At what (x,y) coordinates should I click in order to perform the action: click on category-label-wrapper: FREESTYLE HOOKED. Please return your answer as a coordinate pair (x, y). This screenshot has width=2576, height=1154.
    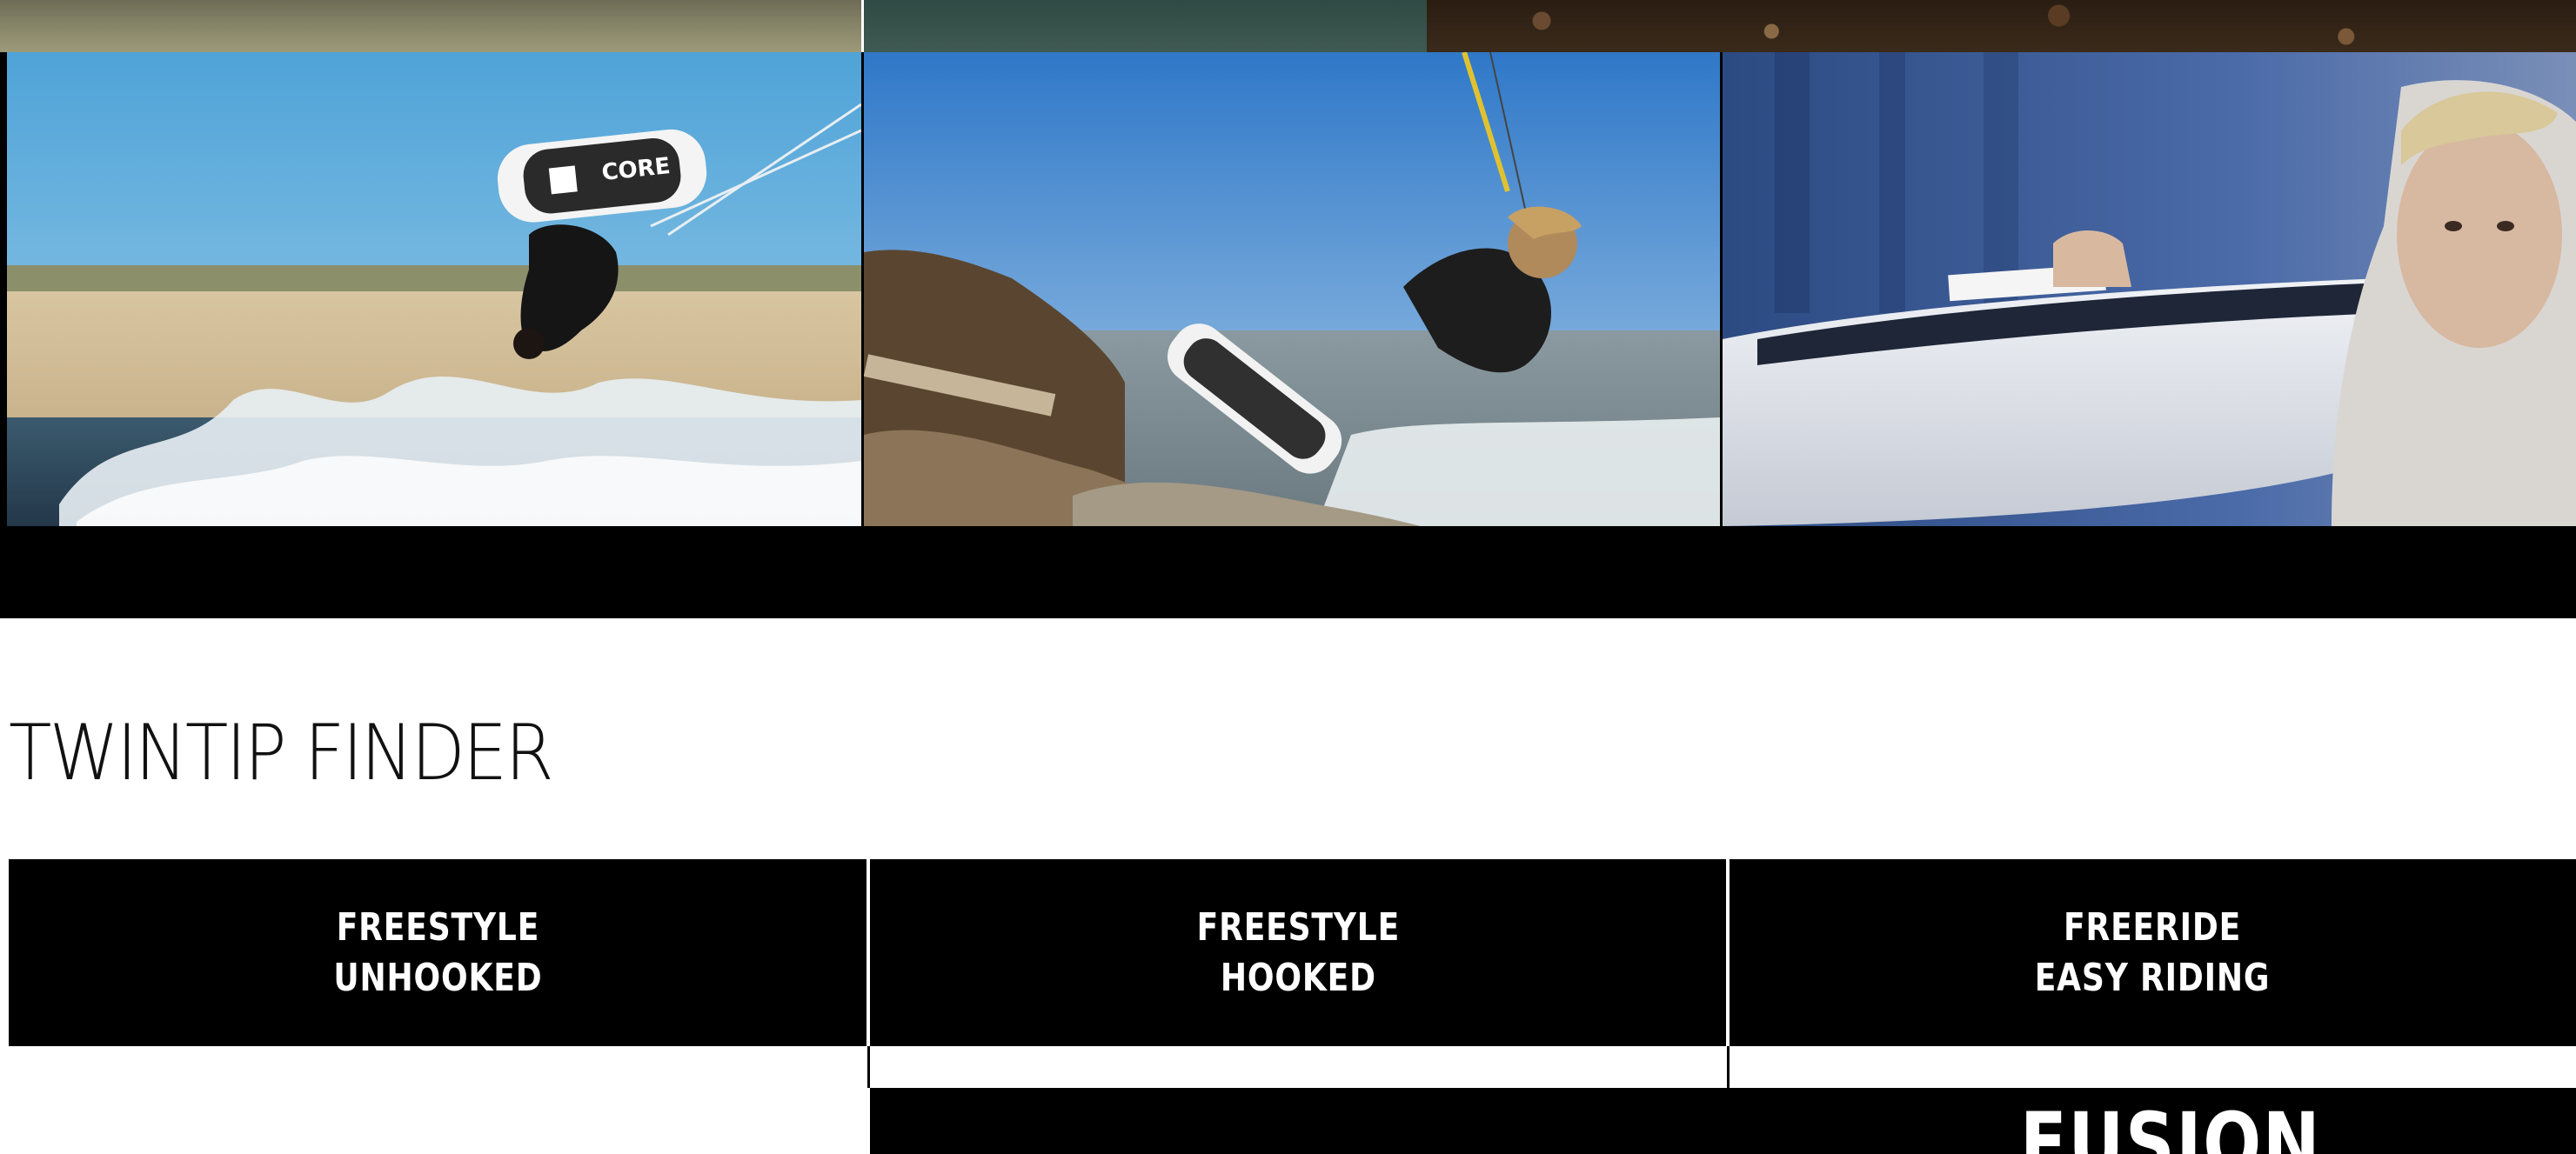
    Looking at the image, I should click on (1298, 954).